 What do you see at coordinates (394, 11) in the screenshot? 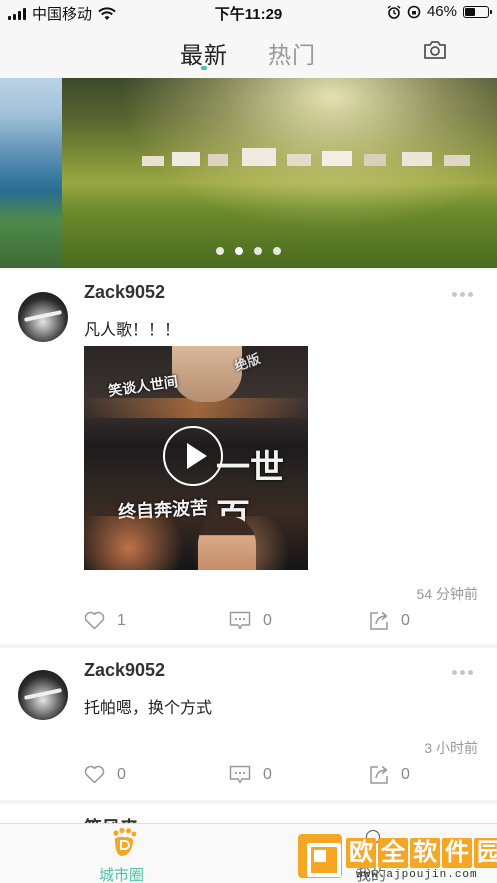
I see `alarm-icon` at bounding box center [394, 11].